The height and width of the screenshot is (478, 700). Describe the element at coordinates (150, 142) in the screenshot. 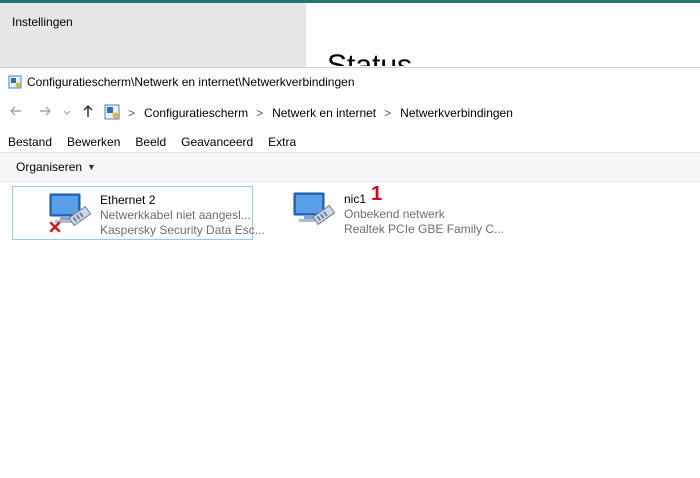

I see `menu-view: Beeld` at that location.